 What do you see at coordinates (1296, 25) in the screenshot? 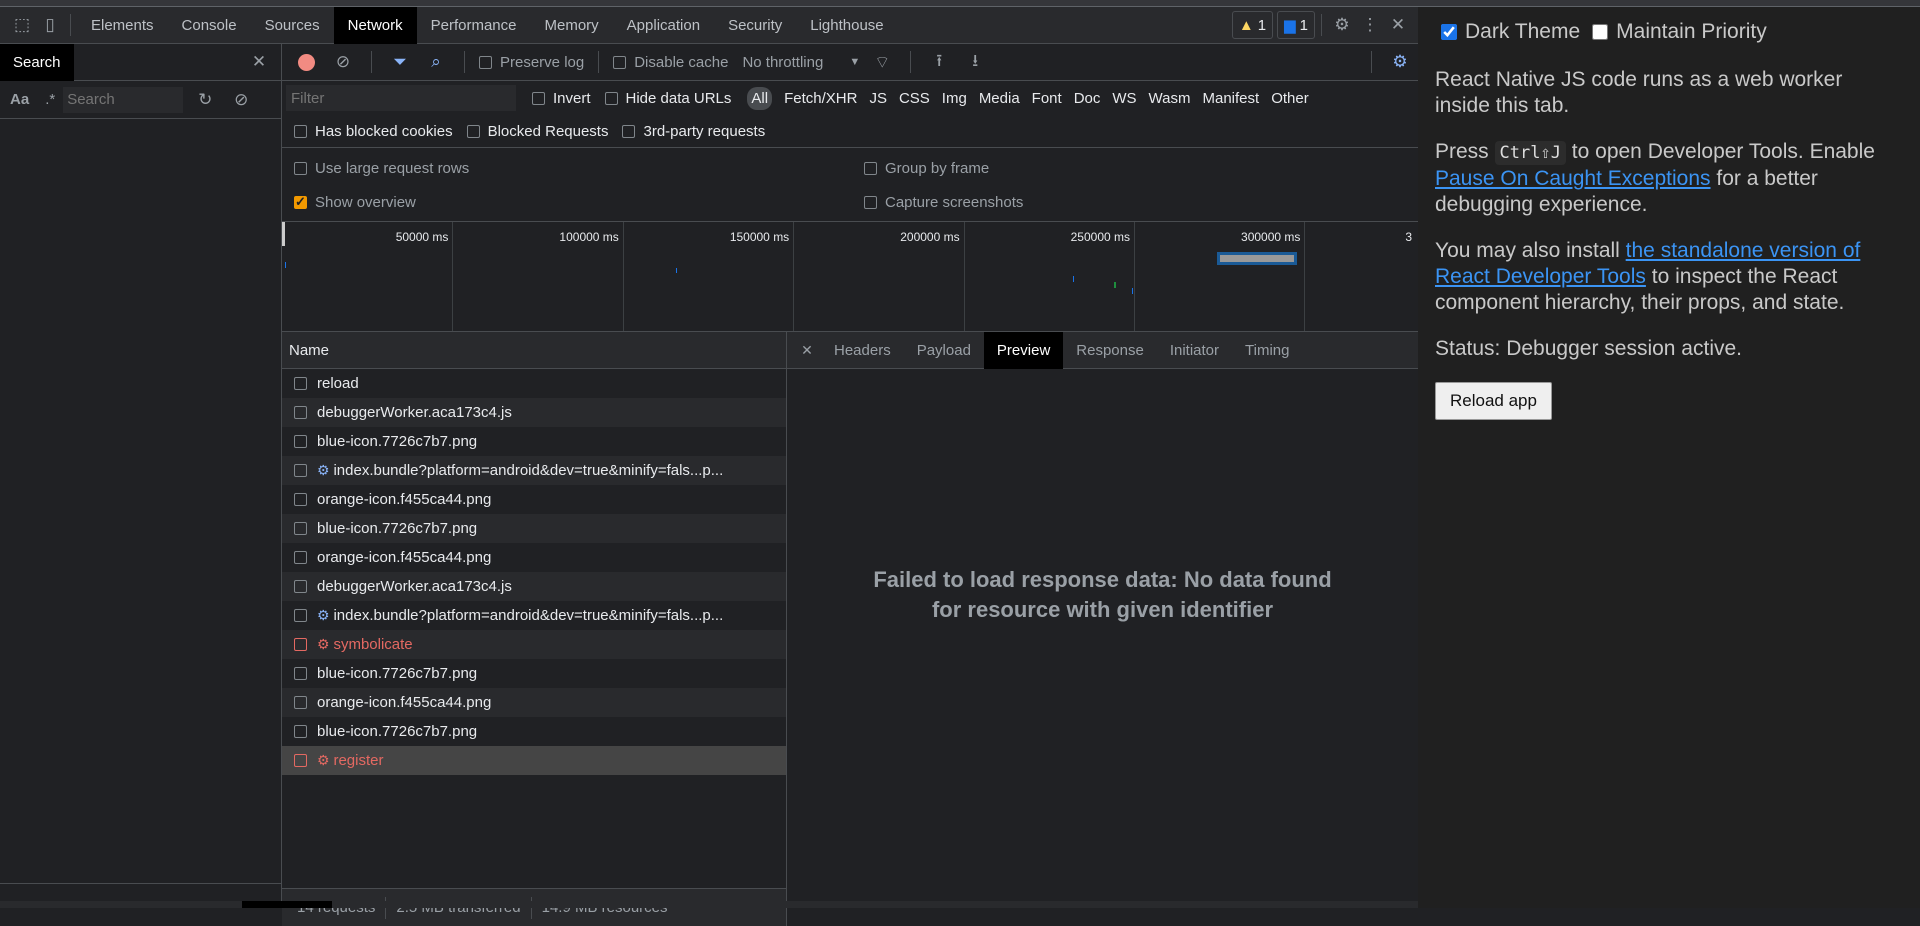
I see `messages-badge: ▆ 1` at bounding box center [1296, 25].